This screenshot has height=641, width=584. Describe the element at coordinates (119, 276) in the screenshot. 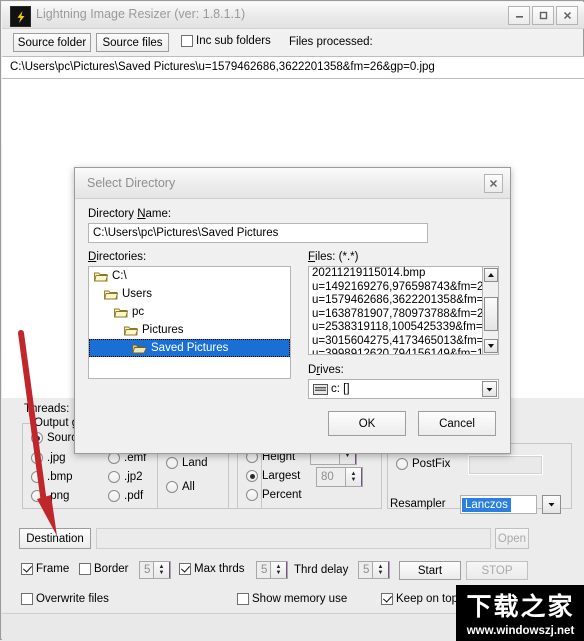

I see `tree-item-label: C:\` at that location.